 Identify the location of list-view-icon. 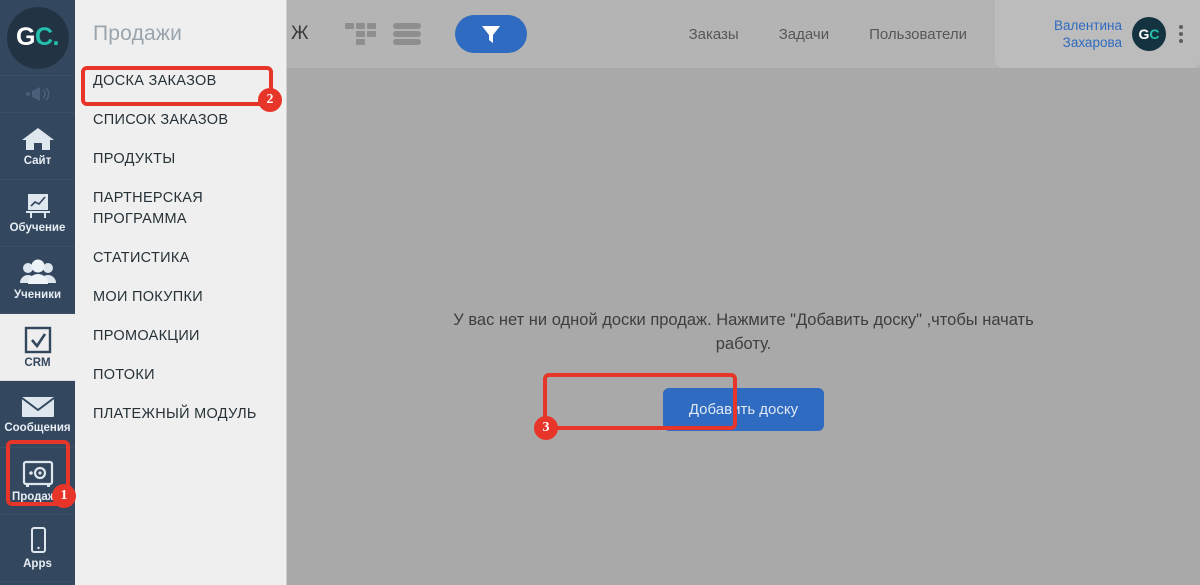
(407, 34).